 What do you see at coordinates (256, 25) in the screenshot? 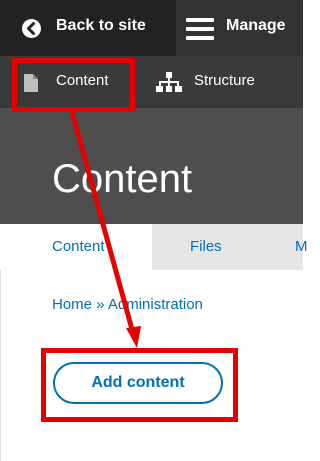
I see `manage-label: Manage` at bounding box center [256, 25].